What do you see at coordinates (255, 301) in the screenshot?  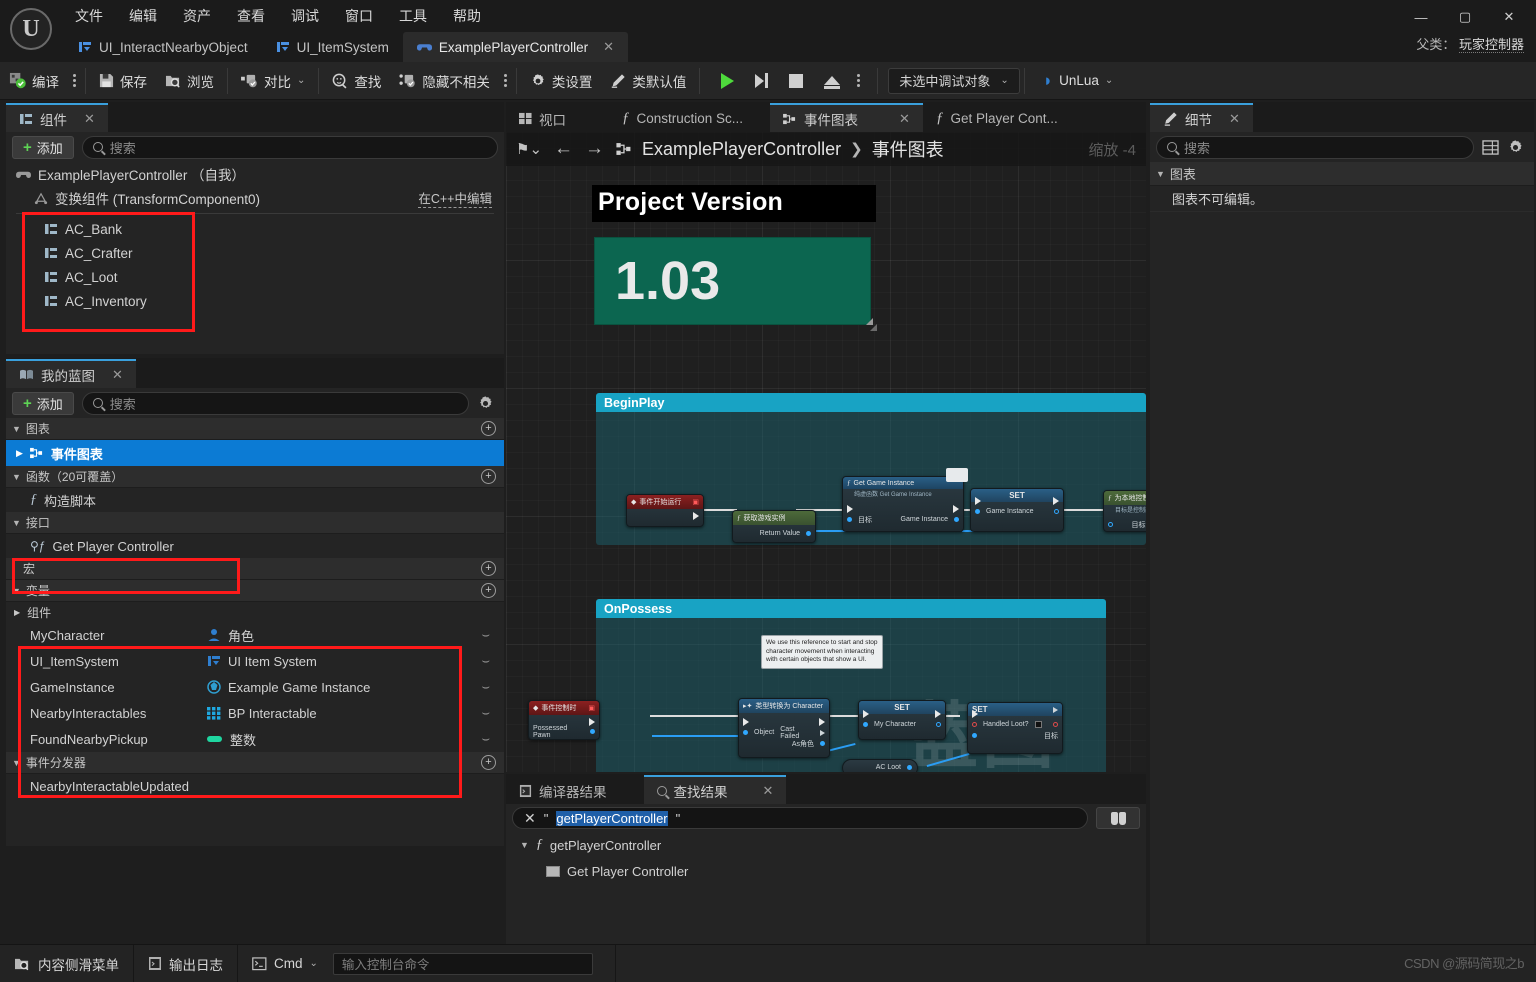 I see `component-row-ac-inventory: AC_Inventory` at bounding box center [255, 301].